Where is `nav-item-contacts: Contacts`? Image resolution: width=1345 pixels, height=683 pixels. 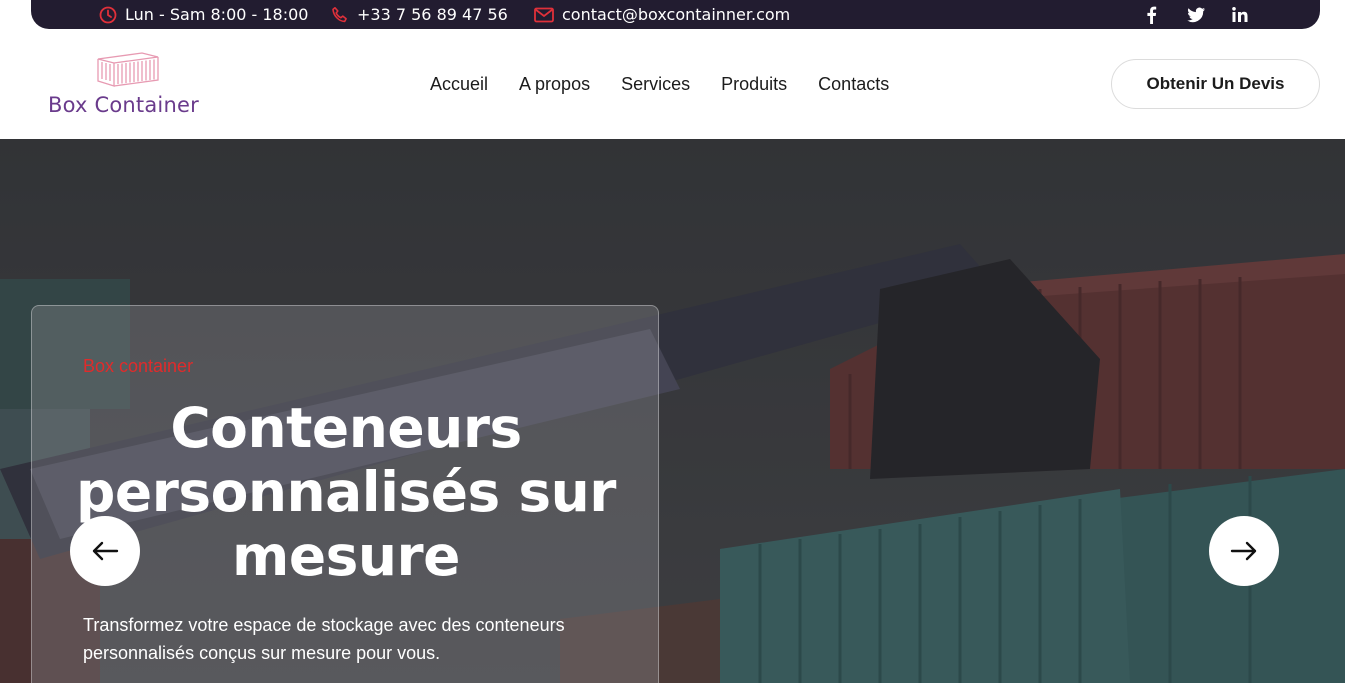
nav-item-contacts: Contacts is located at coordinates (853, 84).